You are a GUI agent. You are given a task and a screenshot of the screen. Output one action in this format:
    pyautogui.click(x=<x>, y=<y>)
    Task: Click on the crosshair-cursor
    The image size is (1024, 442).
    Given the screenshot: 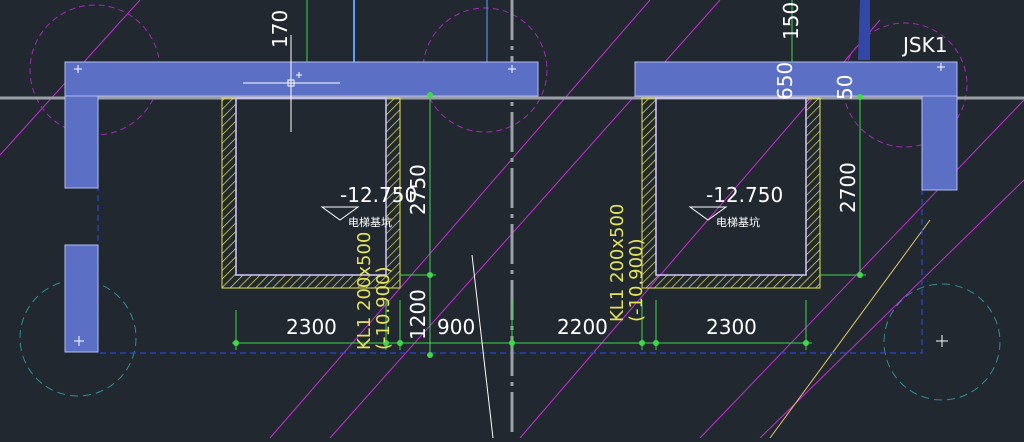 What is the action you would take?
    pyautogui.click(x=291, y=83)
    